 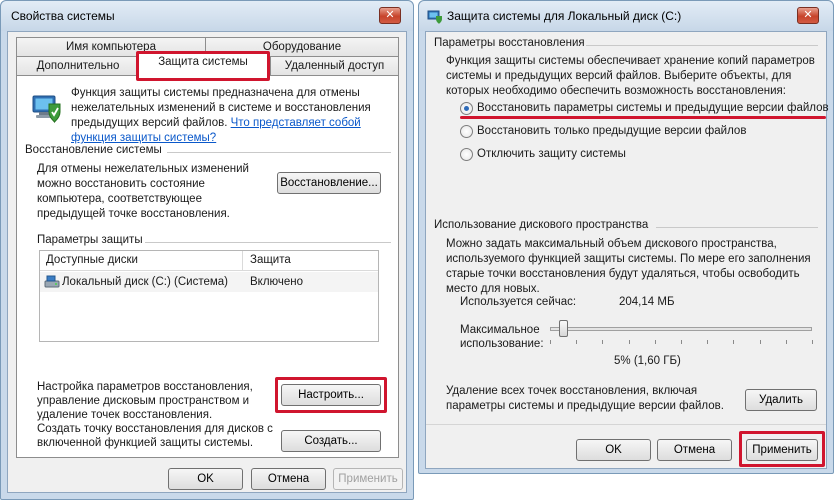 What do you see at coordinates (92, 260) in the screenshot?
I see `column-header-drives: Доступные диски` at bounding box center [92, 260].